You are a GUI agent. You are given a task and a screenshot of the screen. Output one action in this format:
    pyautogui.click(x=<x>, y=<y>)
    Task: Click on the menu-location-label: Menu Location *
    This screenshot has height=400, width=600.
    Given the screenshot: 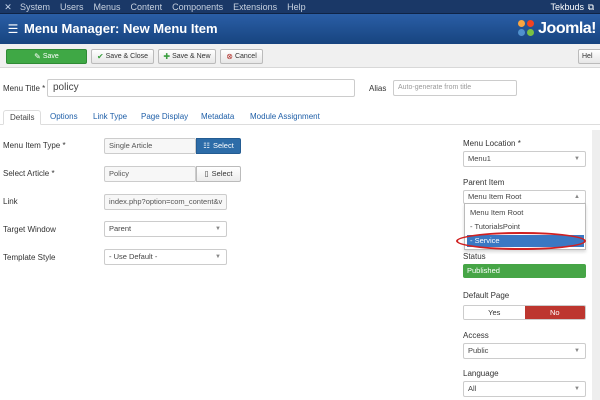 What is the action you would take?
    pyautogui.click(x=492, y=143)
    